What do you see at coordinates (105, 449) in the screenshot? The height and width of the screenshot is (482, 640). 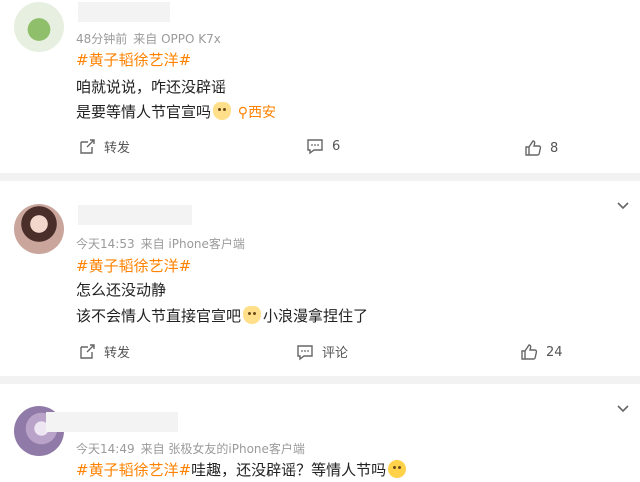 I see `timestamp: 今天14:49` at bounding box center [105, 449].